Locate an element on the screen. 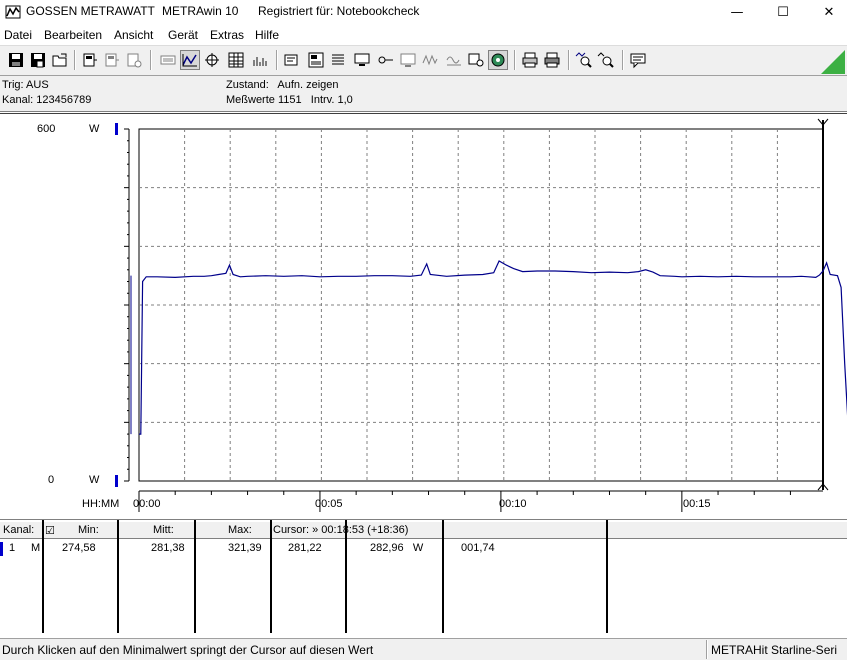  waveform-icon is located at coordinates (430, 60).